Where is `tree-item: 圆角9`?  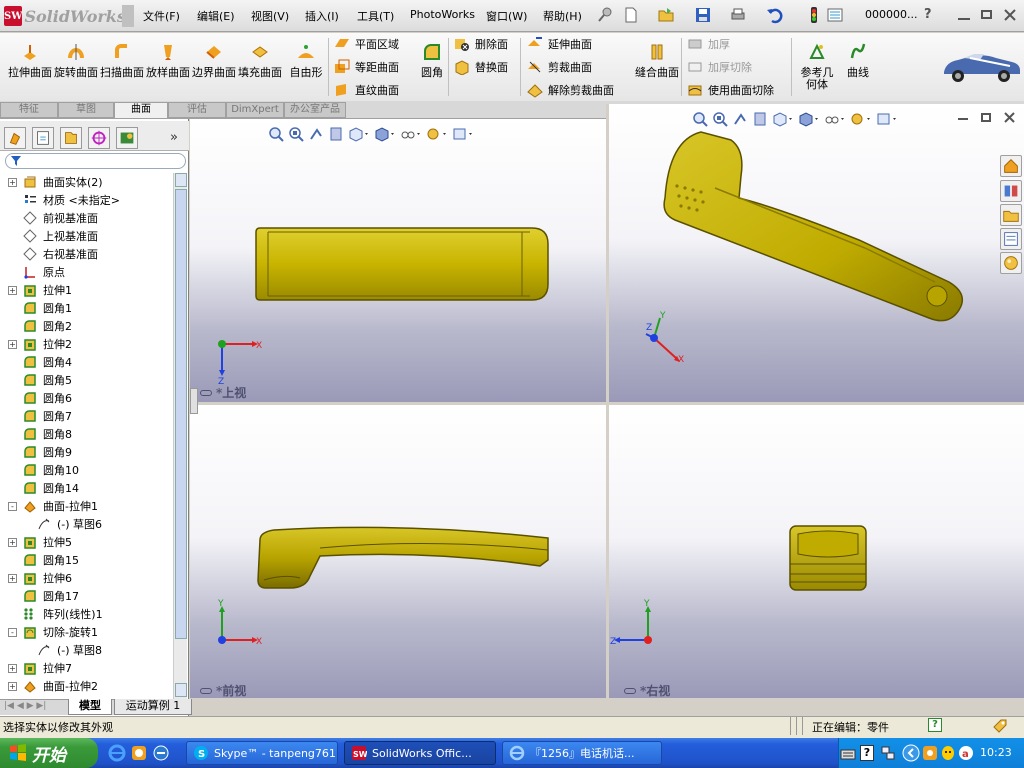 tree-item: 圆角9 is located at coordinates (86, 452).